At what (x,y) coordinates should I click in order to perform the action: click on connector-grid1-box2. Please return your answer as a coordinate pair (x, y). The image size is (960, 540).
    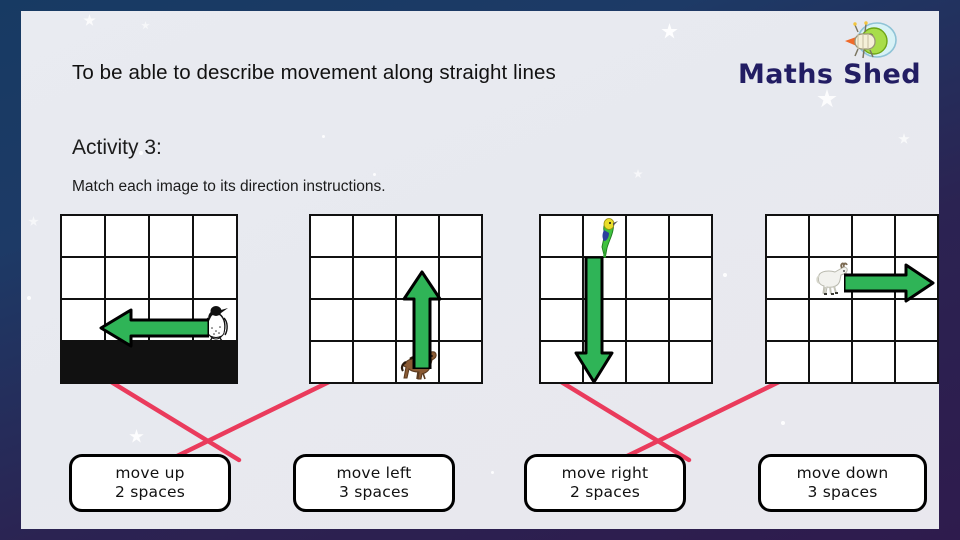
    Looking at the image, I should click on (173, 420).